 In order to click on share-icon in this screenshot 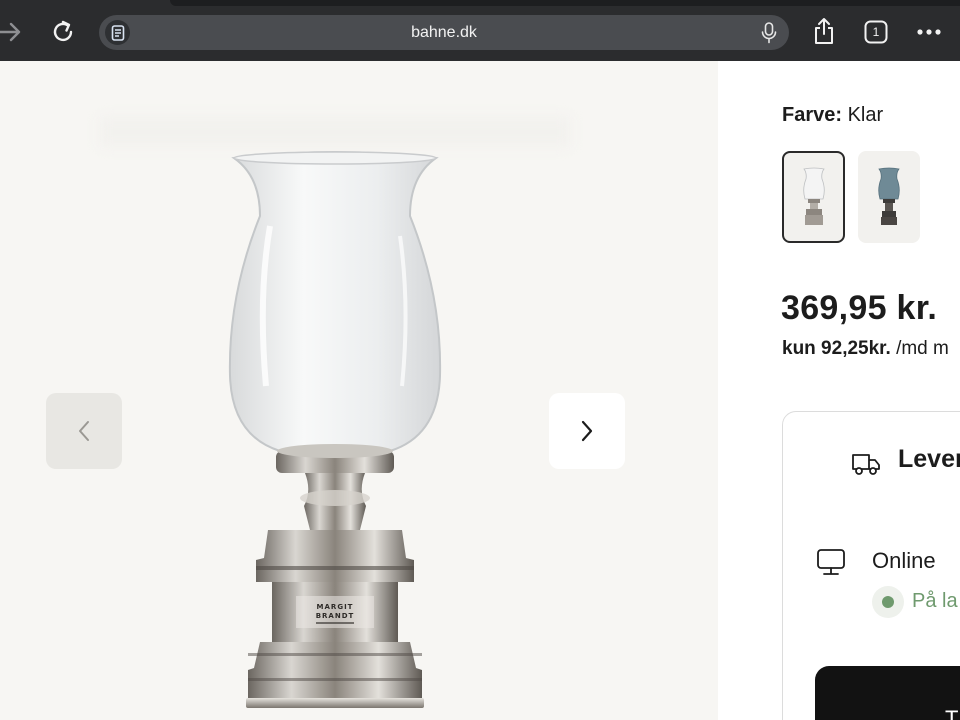, I will do `click(824, 31)`.